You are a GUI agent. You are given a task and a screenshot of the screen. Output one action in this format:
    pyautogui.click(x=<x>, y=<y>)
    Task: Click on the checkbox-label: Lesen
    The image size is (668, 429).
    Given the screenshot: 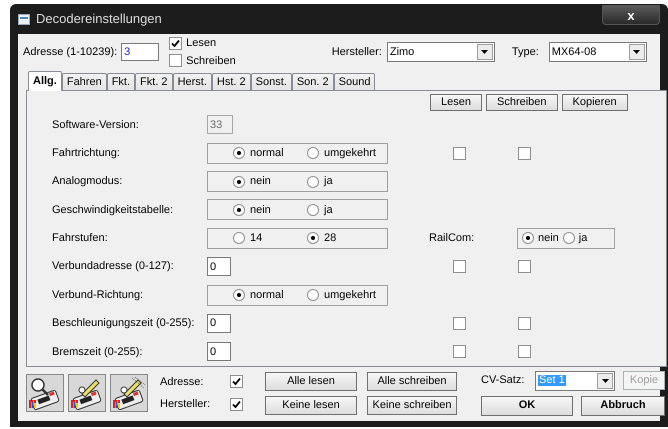 What is the action you would take?
    pyautogui.click(x=201, y=43)
    